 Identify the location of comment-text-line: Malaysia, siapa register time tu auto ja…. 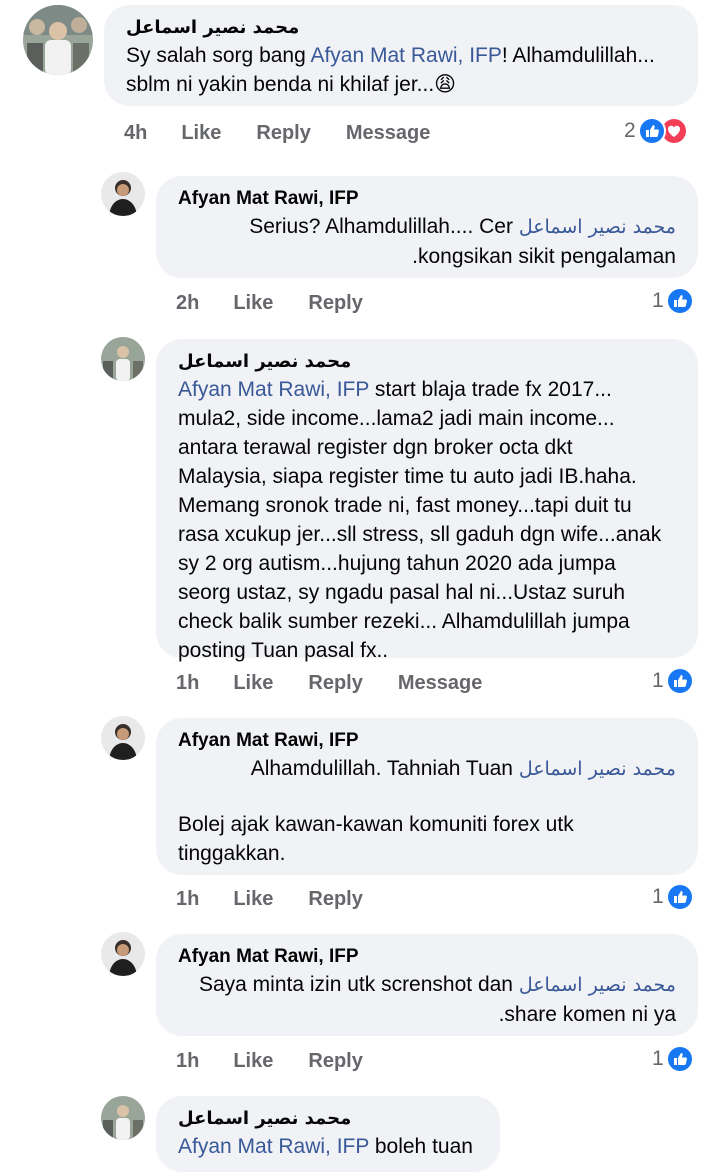
(407, 476).